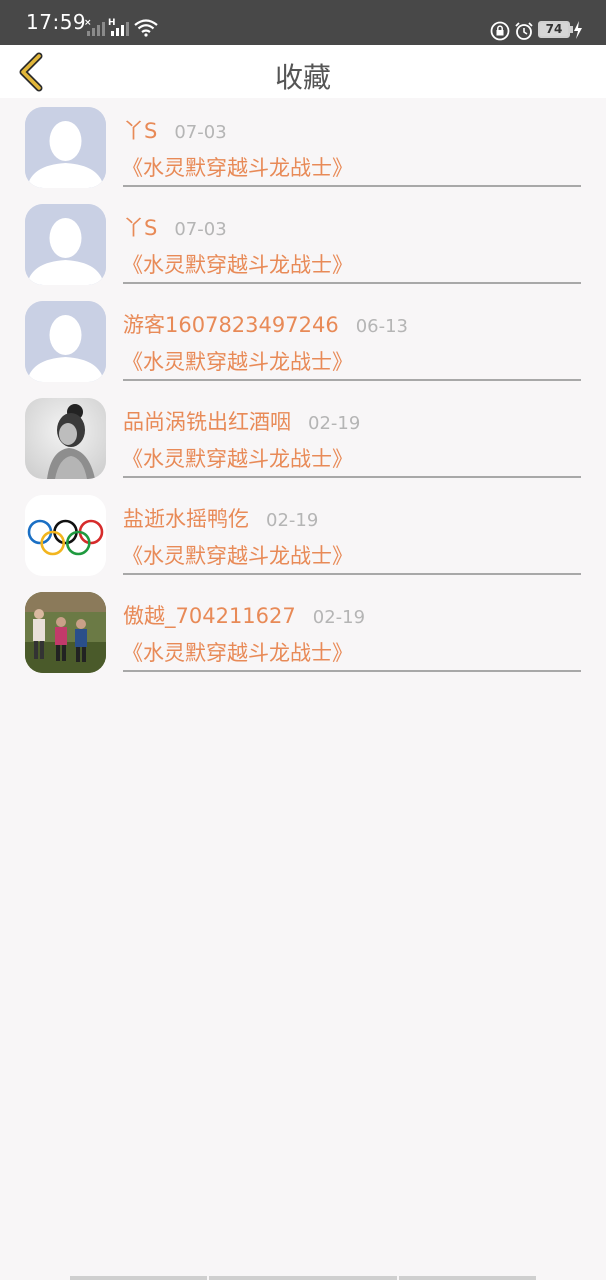 This screenshot has height=1280, width=606. Describe the element at coordinates (31, 72) in the screenshot. I see `chevron-left-icon` at that location.